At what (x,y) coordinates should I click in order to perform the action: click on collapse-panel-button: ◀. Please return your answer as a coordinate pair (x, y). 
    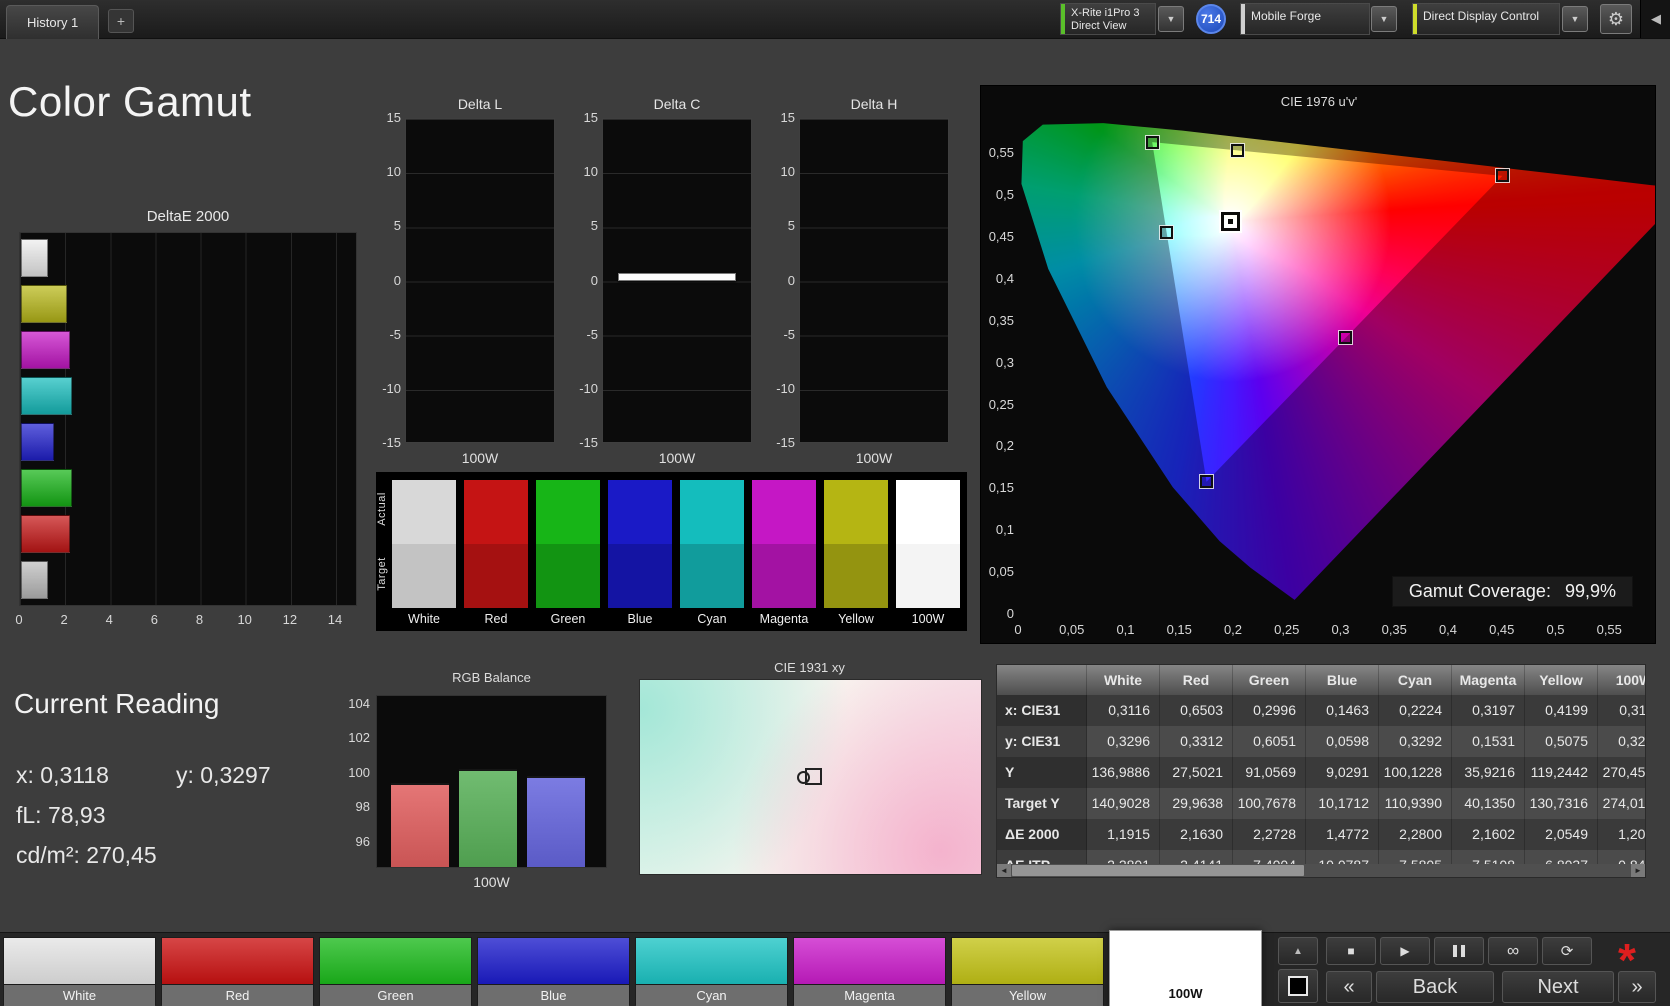
    Looking at the image, I should click on (1655, 19).